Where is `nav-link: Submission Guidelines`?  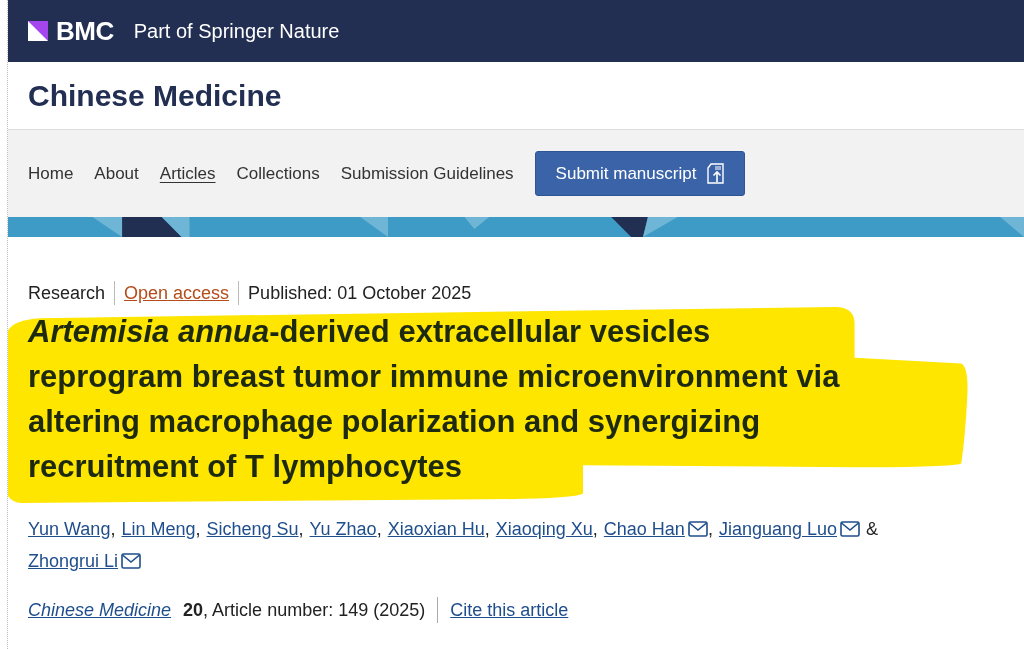 nav-link: Submission Guidelines is located at coordinates (427, 173).